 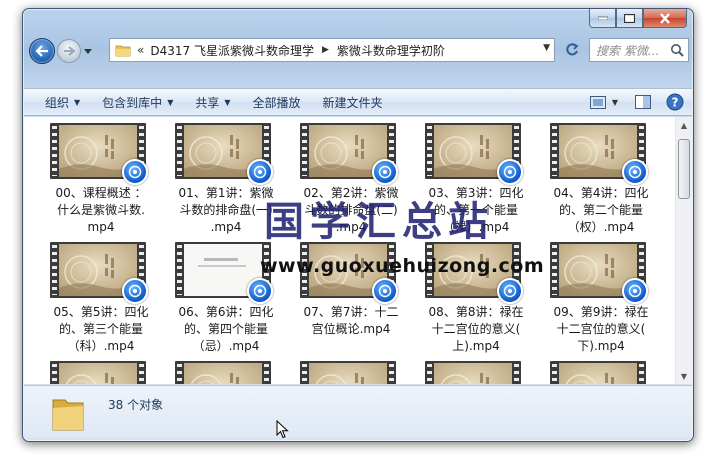 I want to click on watermark-url: www.guoxuehuizong.com, so click(x=402, y=266).